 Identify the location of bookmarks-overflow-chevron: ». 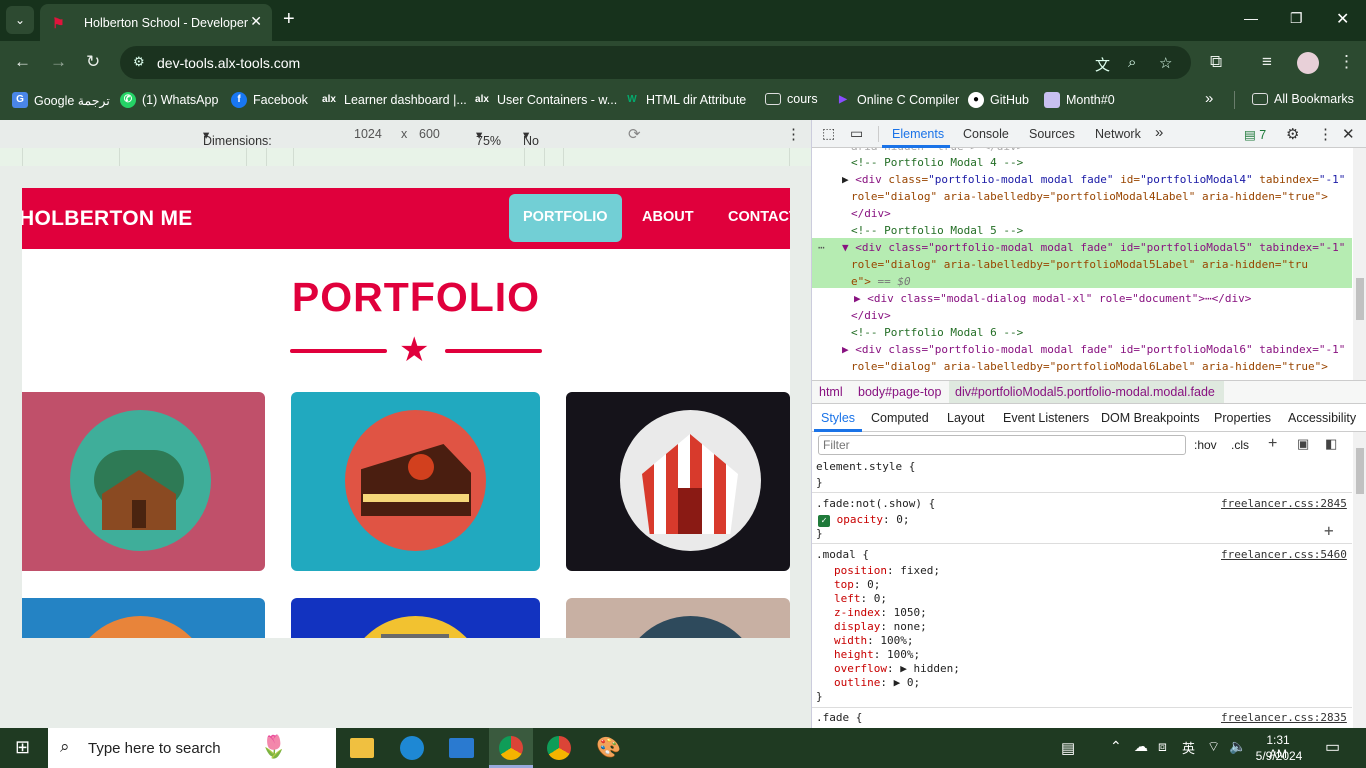
(1209, 98).